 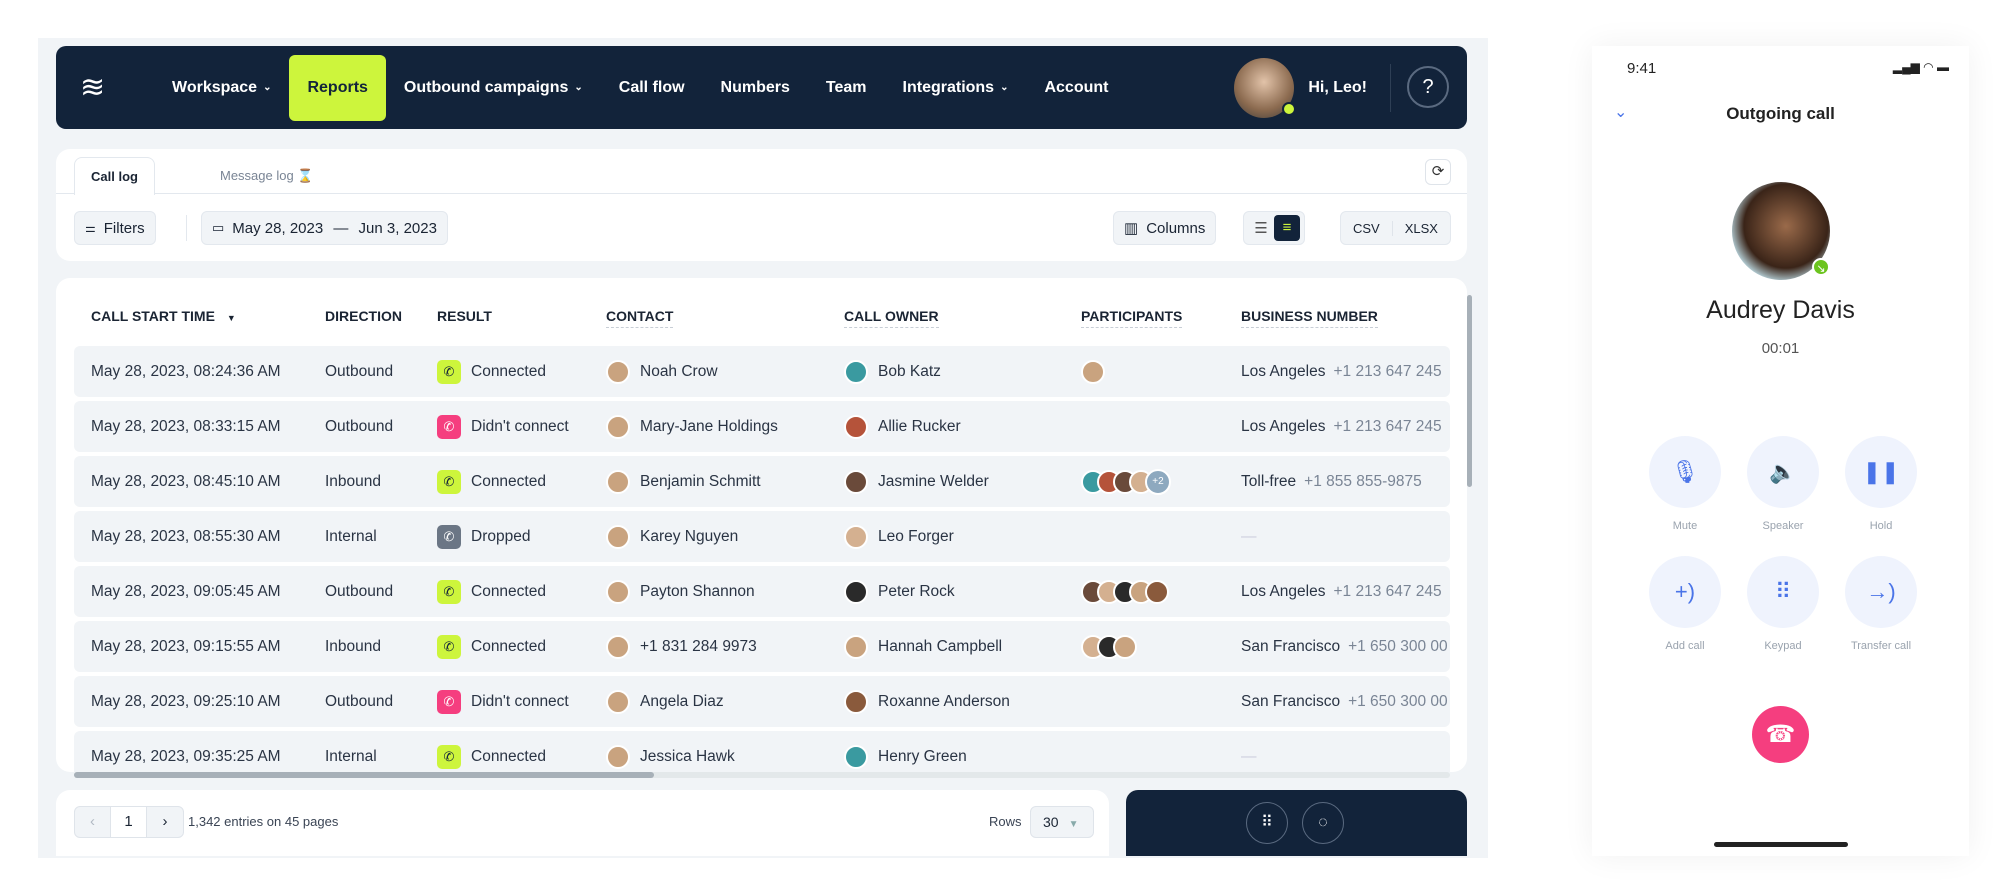 What do you see at coordinates (1780, 348) in the screenshot?
I see `call-duration: 00:01` at bounding box center [1780, 348].